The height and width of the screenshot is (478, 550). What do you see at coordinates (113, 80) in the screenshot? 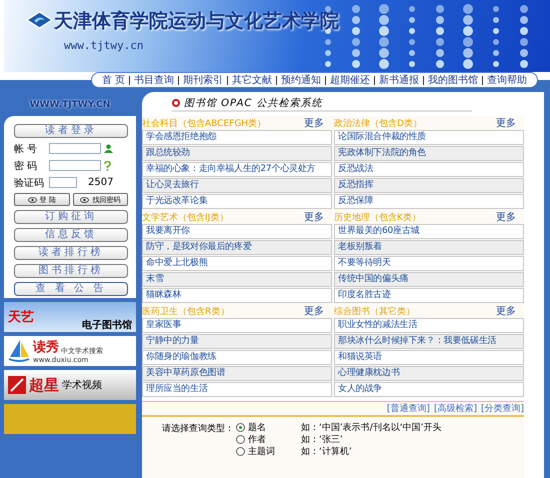
I see `nav-link: 首 页` at bounding box center [113, 80].